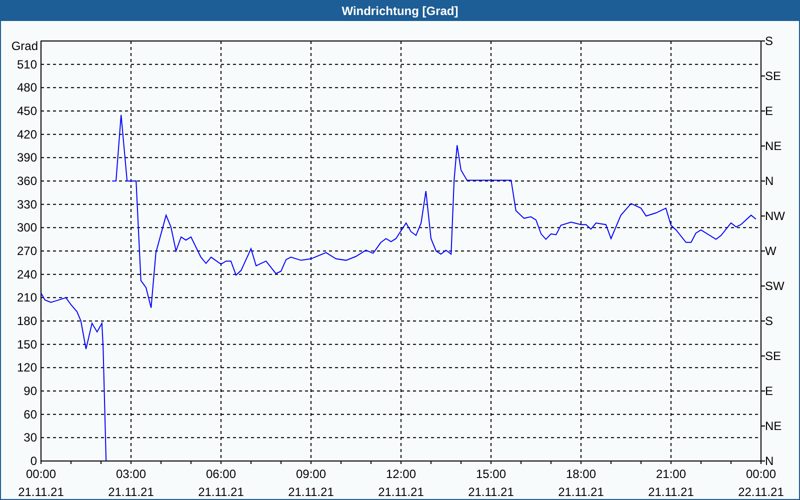 Image resolution: width=800 pixels, height=500 pixels. What do you see at coordinates (33, 461) in the screenshot?
I see `y-tick-label: 0` at bounding box center [33, 461].